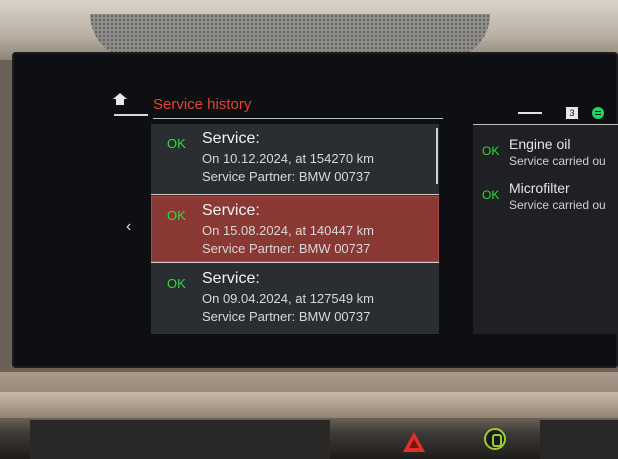 The width and height of the screenshot is (618, 459). I want to click on dashboard-trim-top, so click(309, 30).